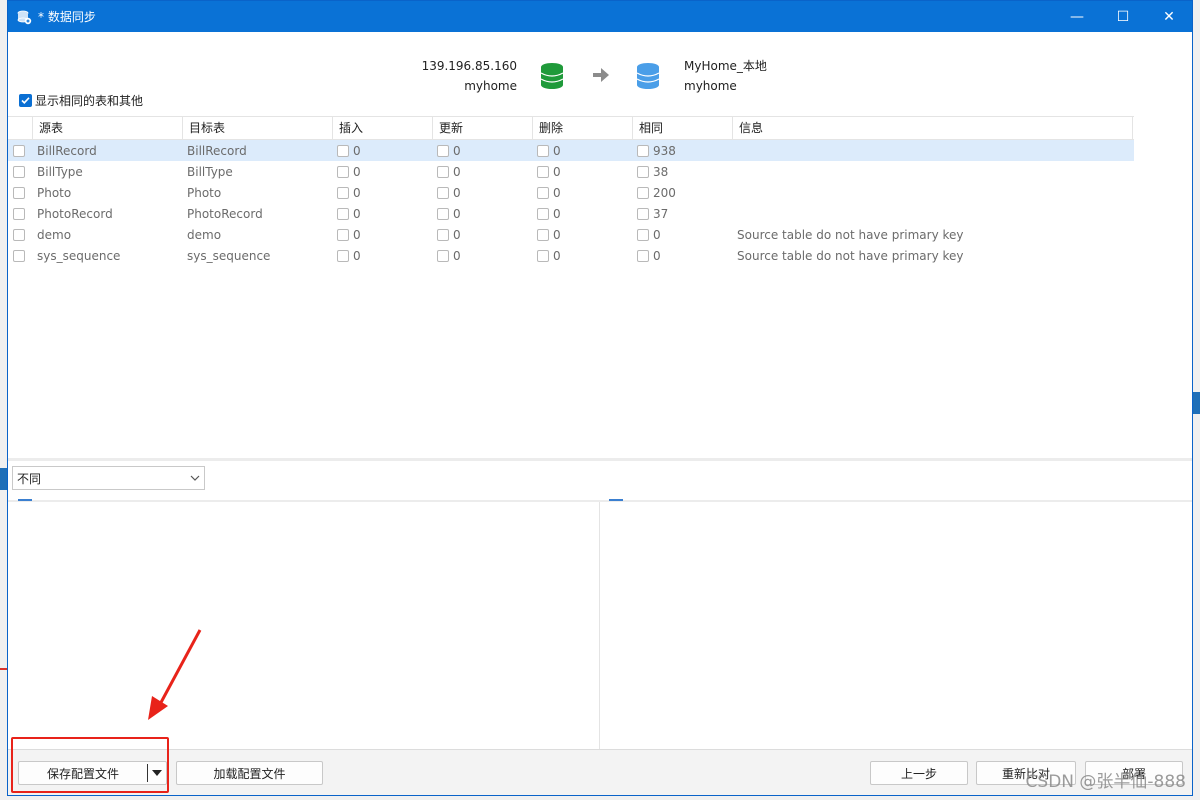  Describe the element at coordinates (490, 86) in the screenshot. I see `source-db: myhome` at that location.